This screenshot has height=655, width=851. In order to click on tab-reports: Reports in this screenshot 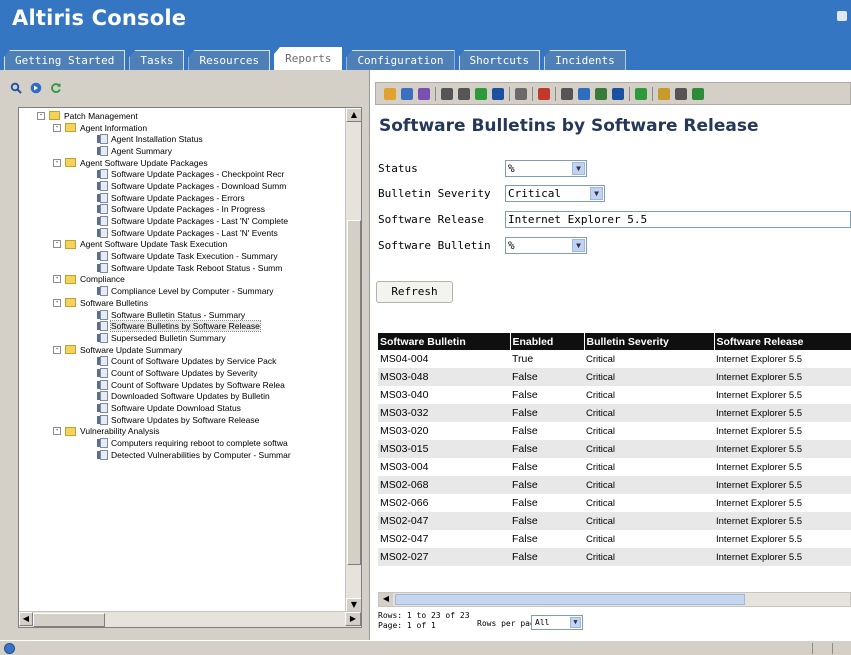, I will do `click(308, 58)`.